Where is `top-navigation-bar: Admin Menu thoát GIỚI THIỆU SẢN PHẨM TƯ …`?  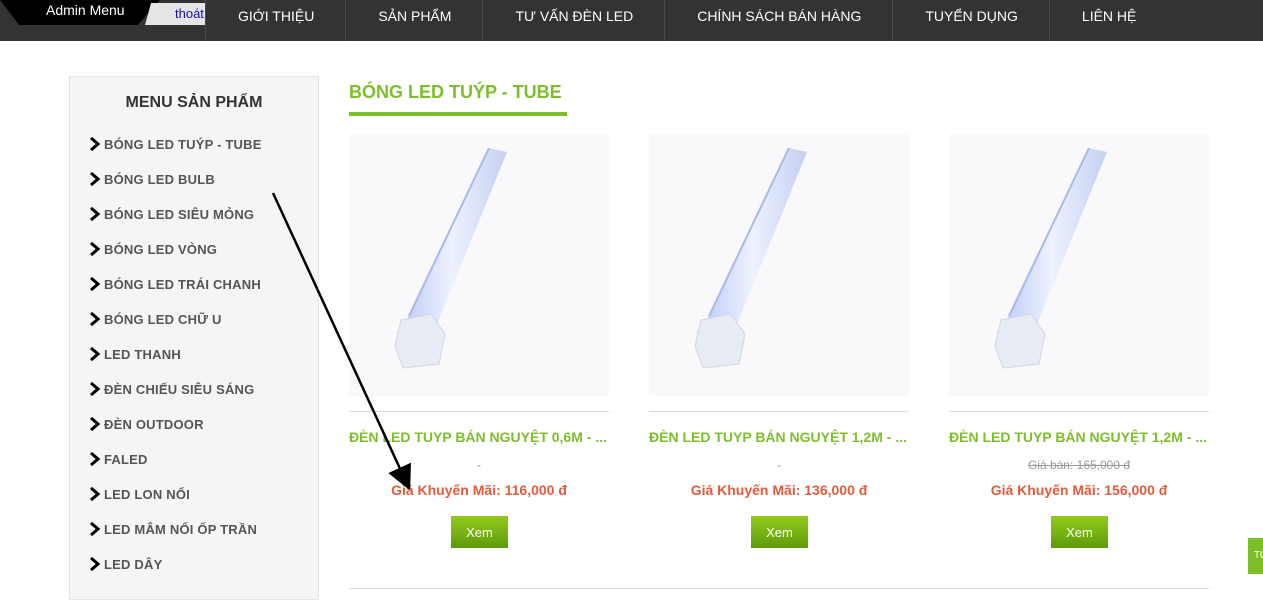
top-navigation-bar: Admin Menu thoát GIỚI THIỆU SẢN PHẨM TƯ … is located at coordinates (631, 20).